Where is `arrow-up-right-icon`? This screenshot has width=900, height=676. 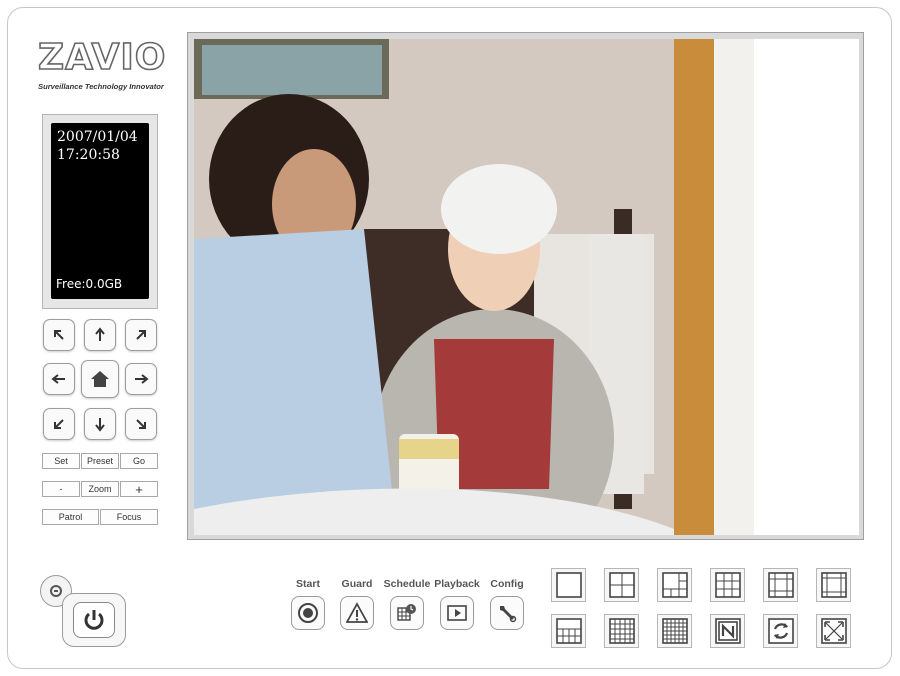
arrow-up-right-icon is located at coordinates (141, 335).